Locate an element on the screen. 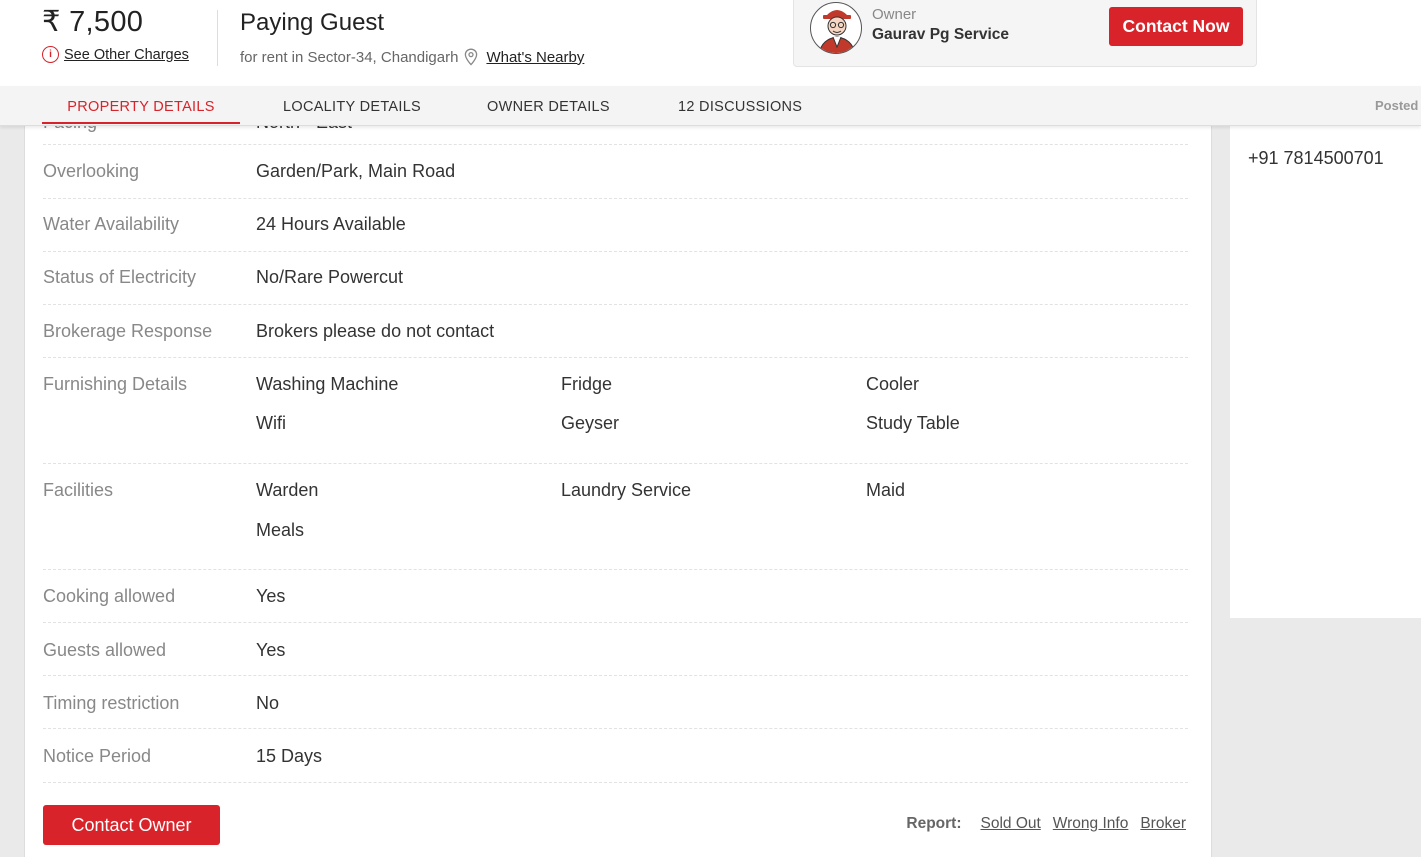 The height and width of the screenshot is (857, 1421). header-divider is located at coordinates (217, 38).